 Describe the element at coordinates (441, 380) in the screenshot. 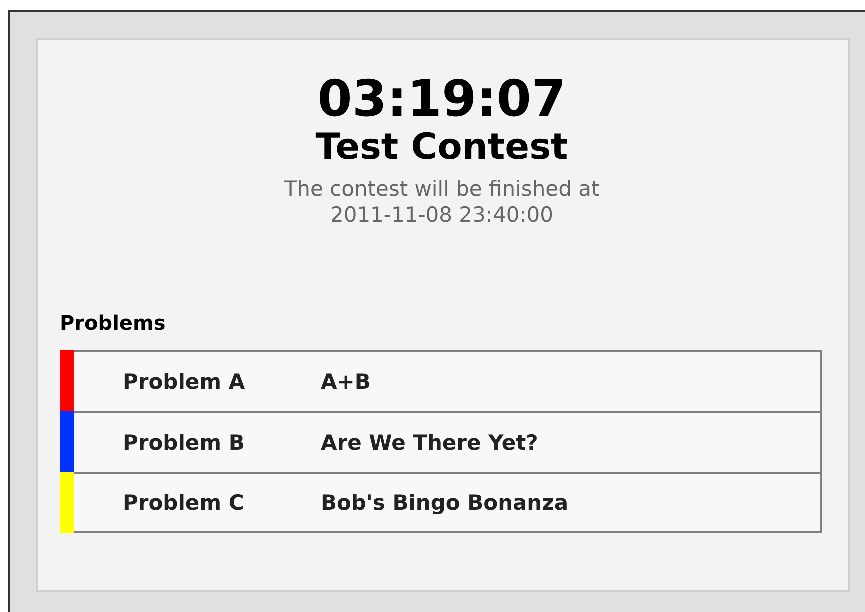

I see `problem-row: Problem A A+B` at that location.